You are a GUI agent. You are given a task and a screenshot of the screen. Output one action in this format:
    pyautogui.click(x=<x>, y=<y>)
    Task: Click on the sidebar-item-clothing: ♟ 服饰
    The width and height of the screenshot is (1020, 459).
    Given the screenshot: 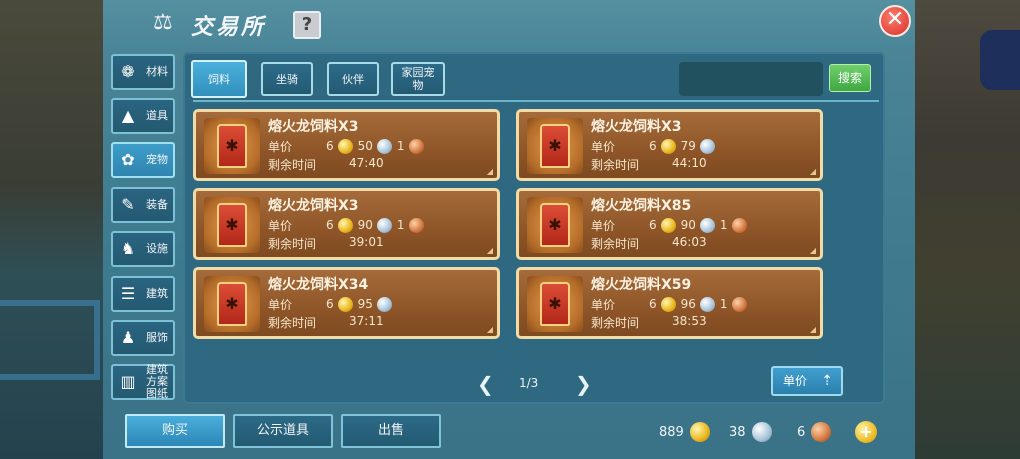 What is the action you would take?
    pyautogui.click(x=143, y=338)
    